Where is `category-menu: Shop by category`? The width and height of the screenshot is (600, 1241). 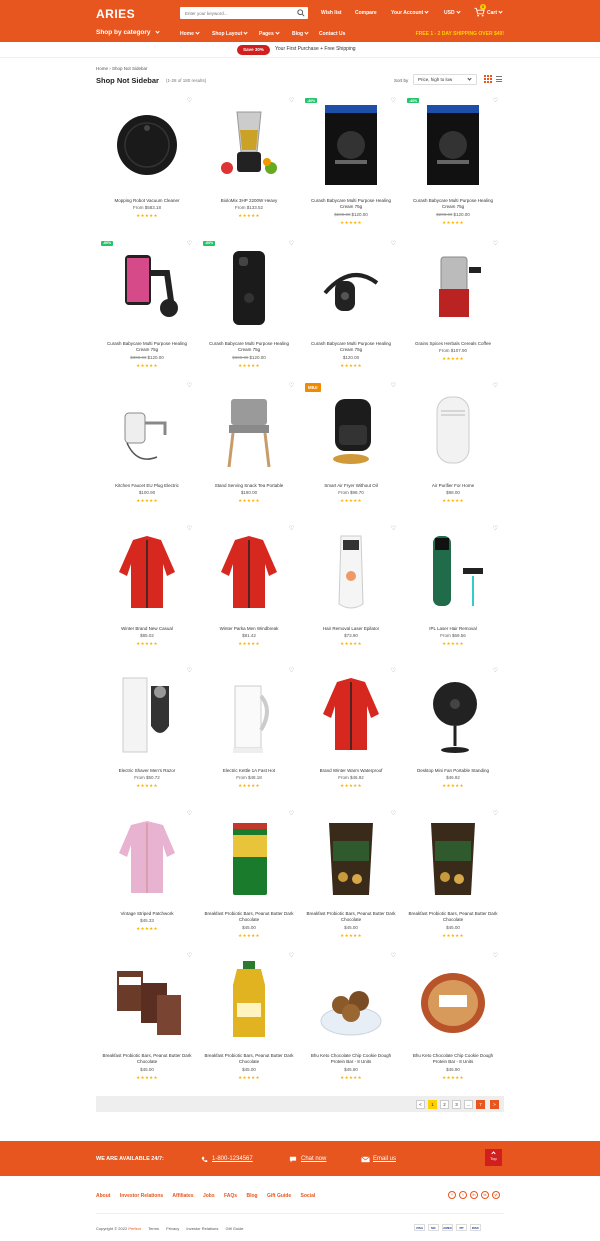 category-menu: Shop by category is located at coordinates (128, 32).